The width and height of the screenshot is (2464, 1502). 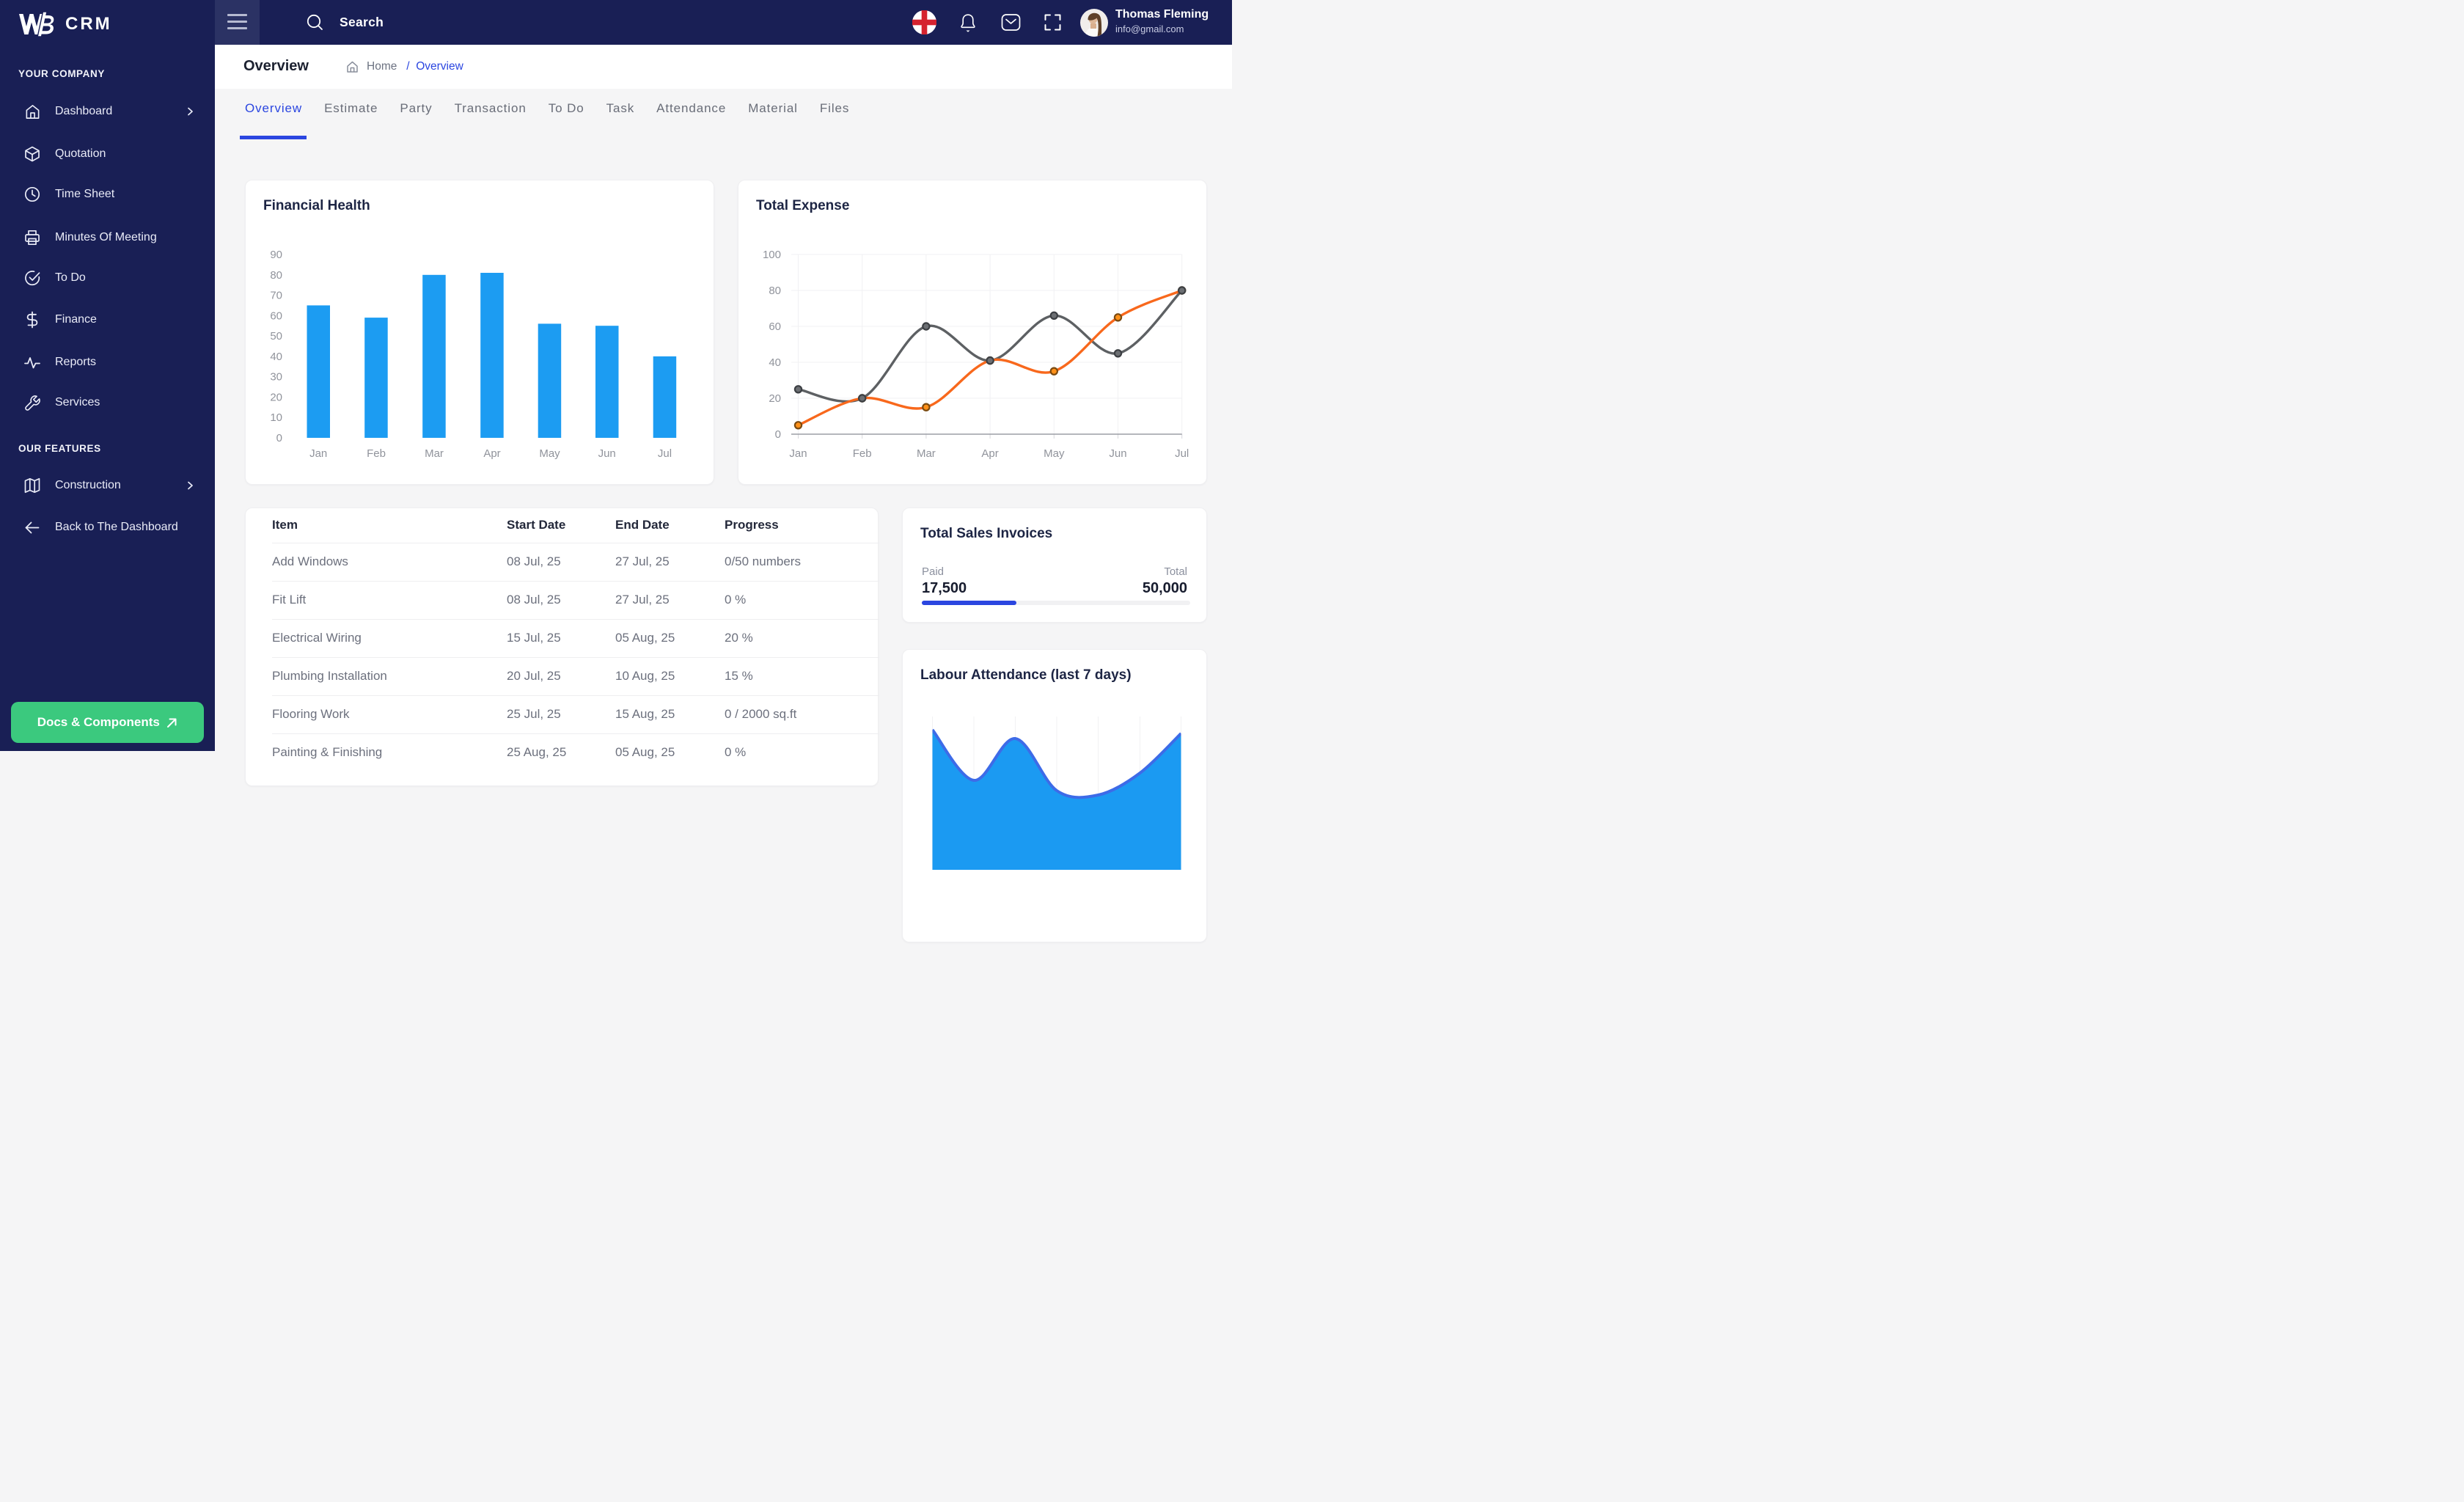 What do you see at coordinates (276, 417) in the screenshot?
I see `svg-text: 10` at bounding box center [276, 417].